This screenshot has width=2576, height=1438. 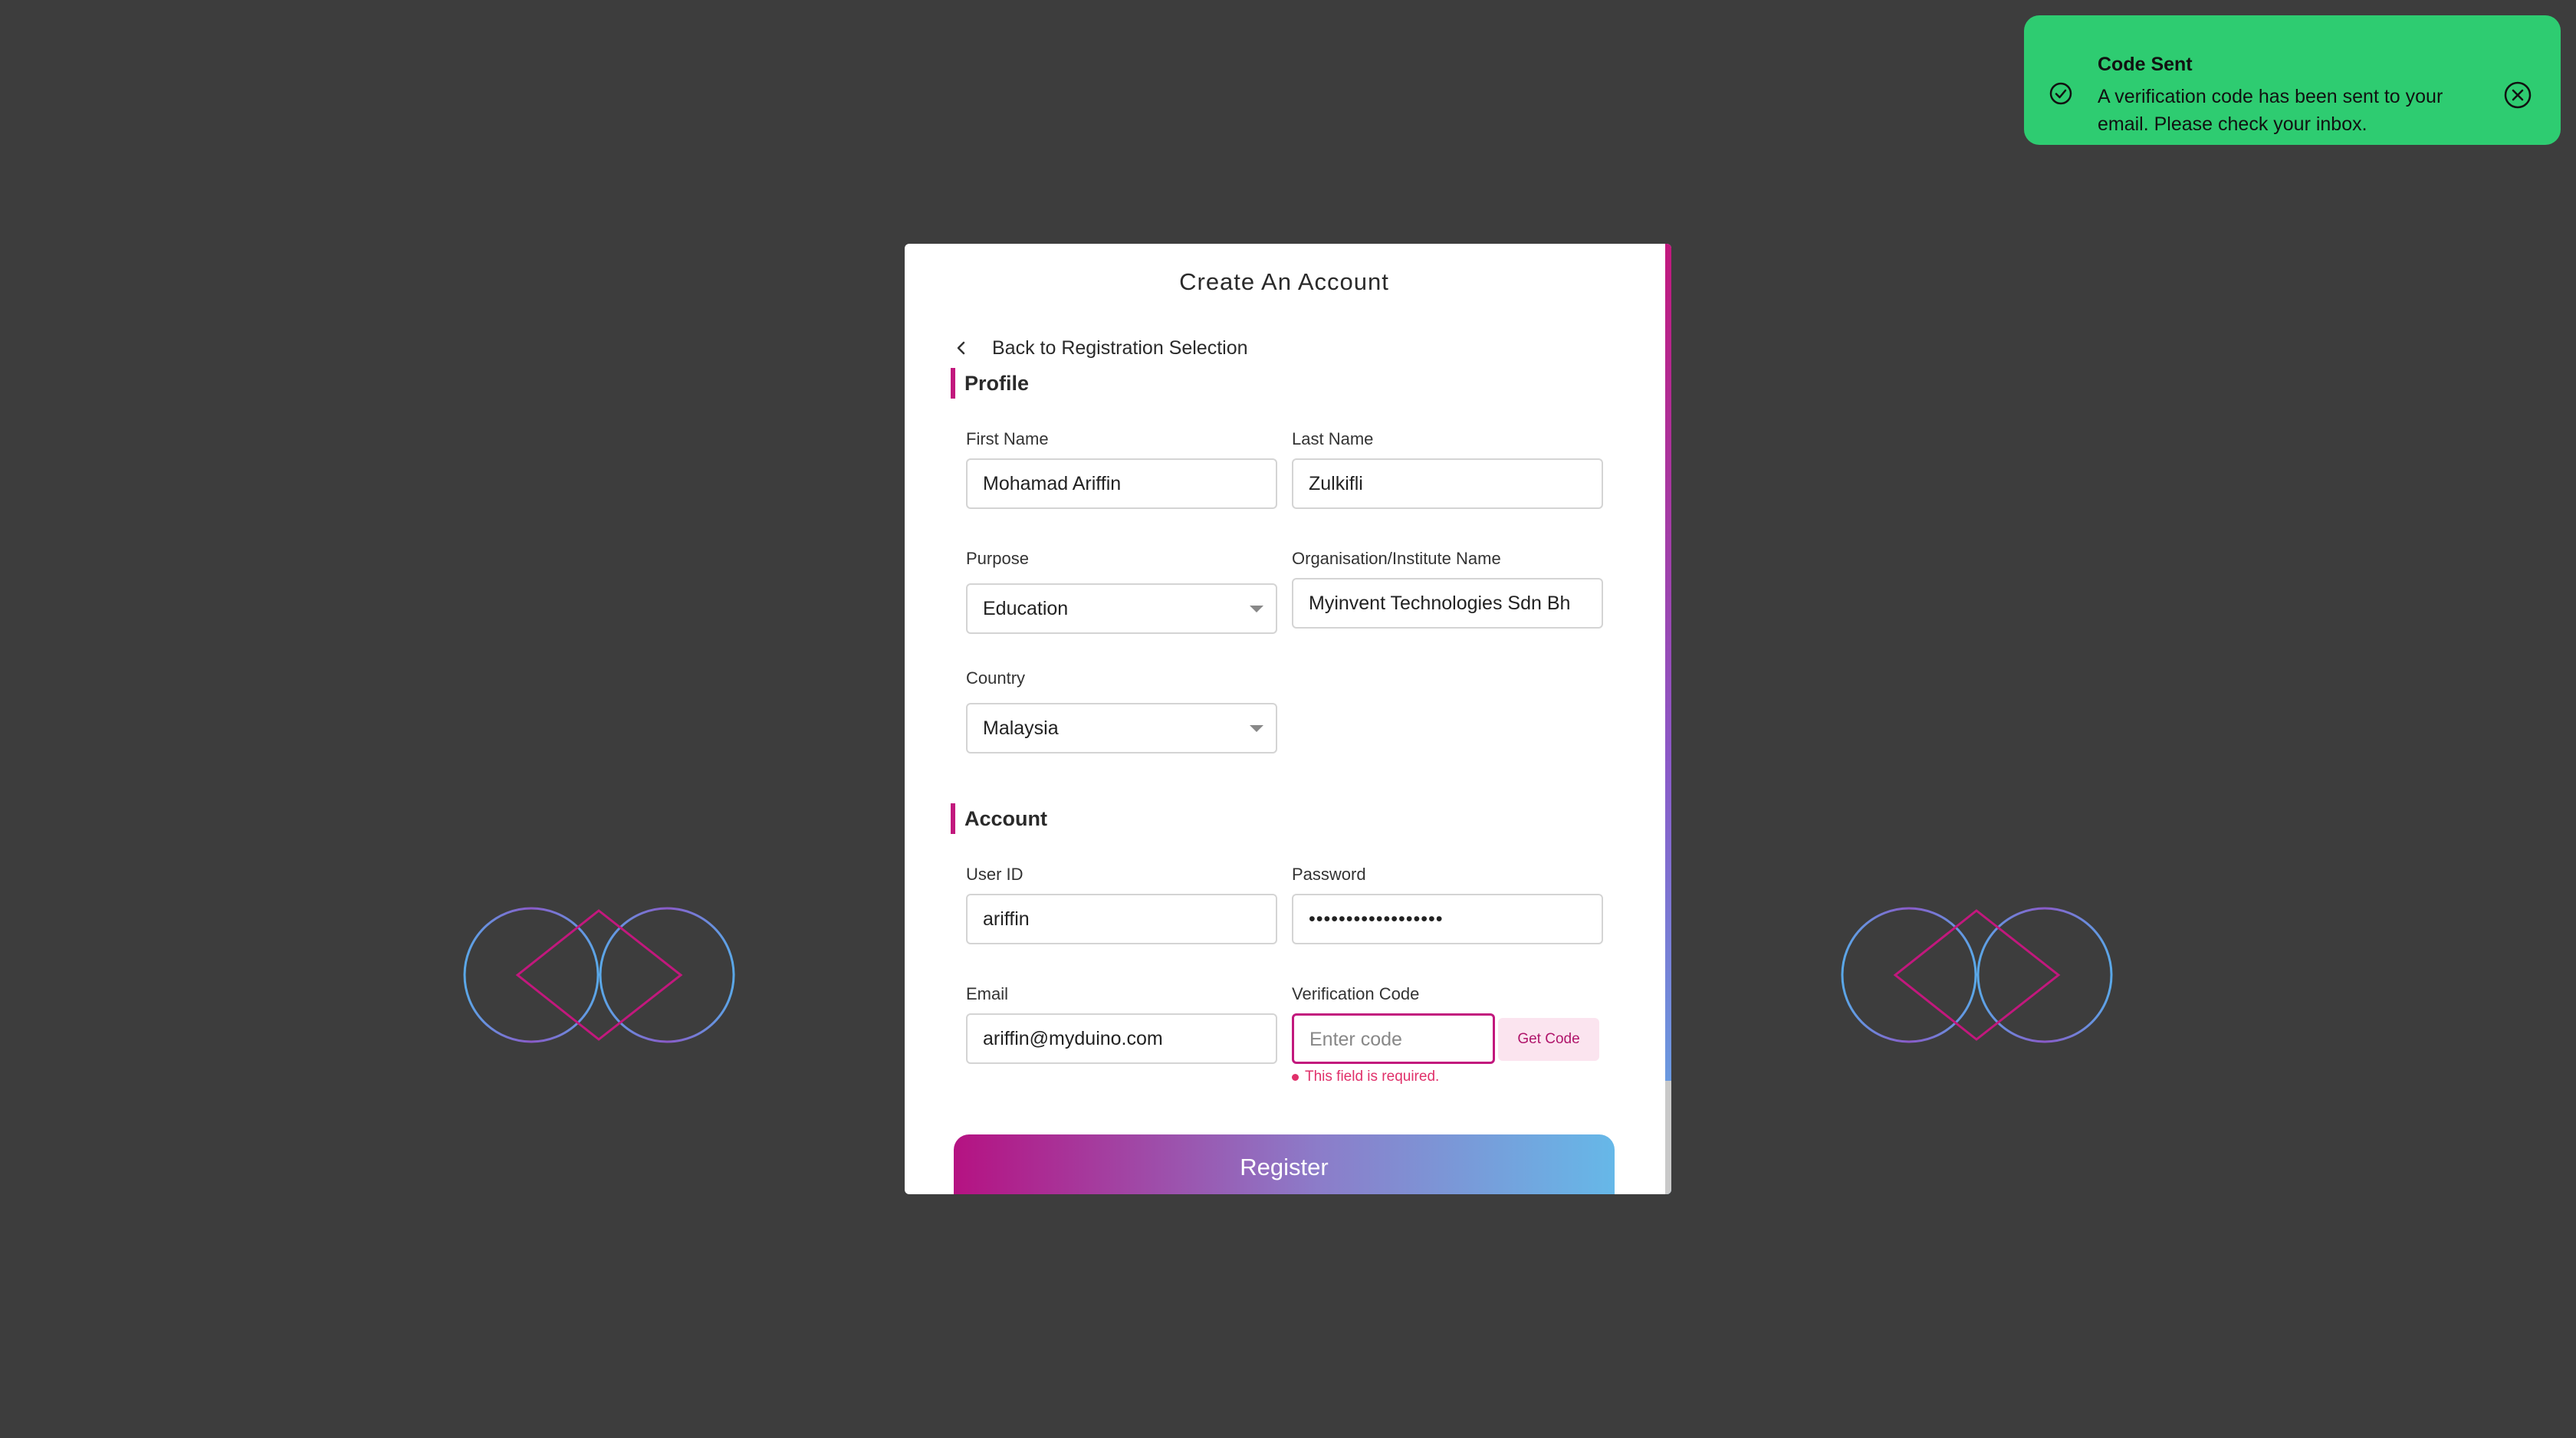 What do you see at coordinates (1026, 608) in the screenshot?
I see `purpose-select-value: Education` at bounding box center [1026, 608].